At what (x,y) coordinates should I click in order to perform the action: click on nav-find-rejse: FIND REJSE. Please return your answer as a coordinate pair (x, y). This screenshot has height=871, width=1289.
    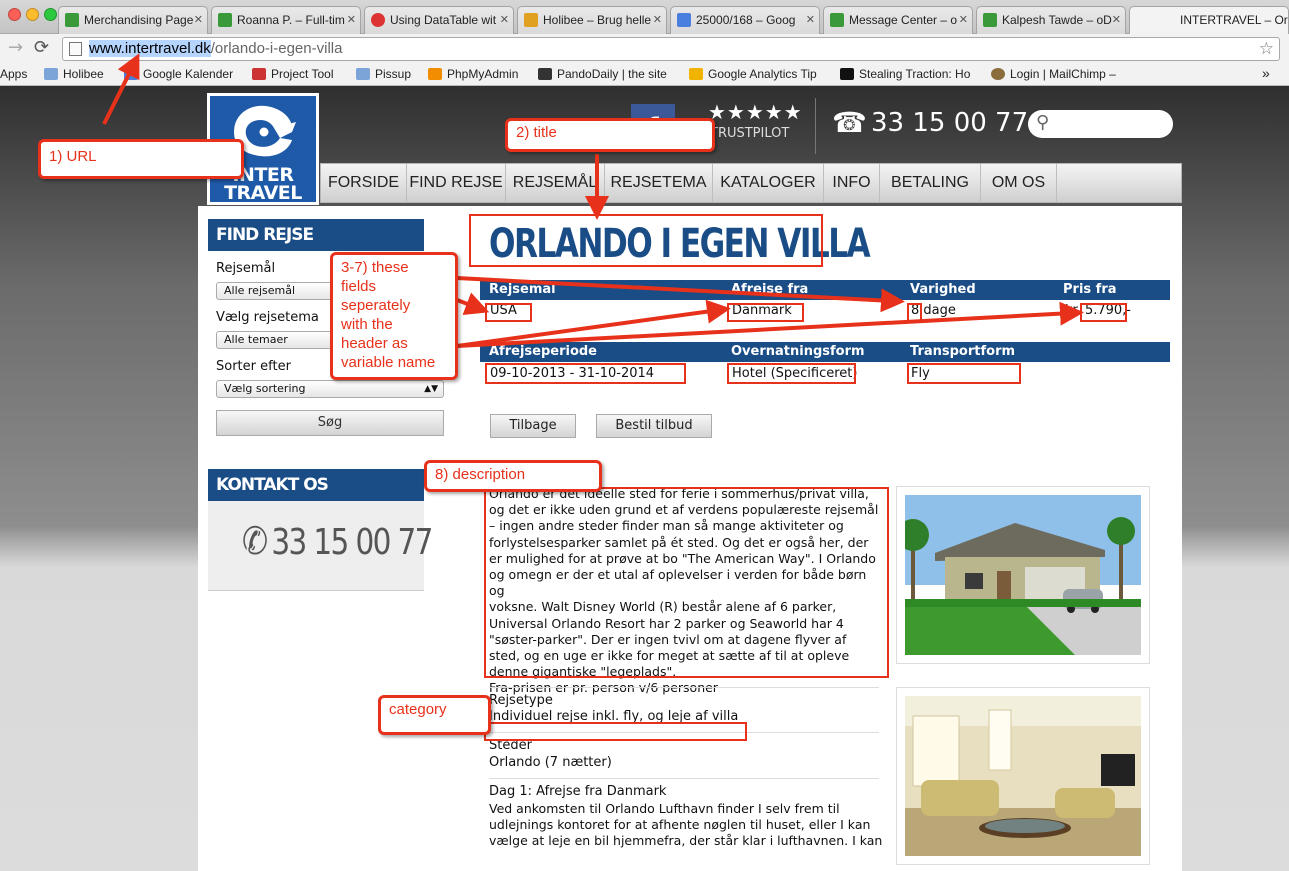
    Looking at the image, I should click on (456, 183).